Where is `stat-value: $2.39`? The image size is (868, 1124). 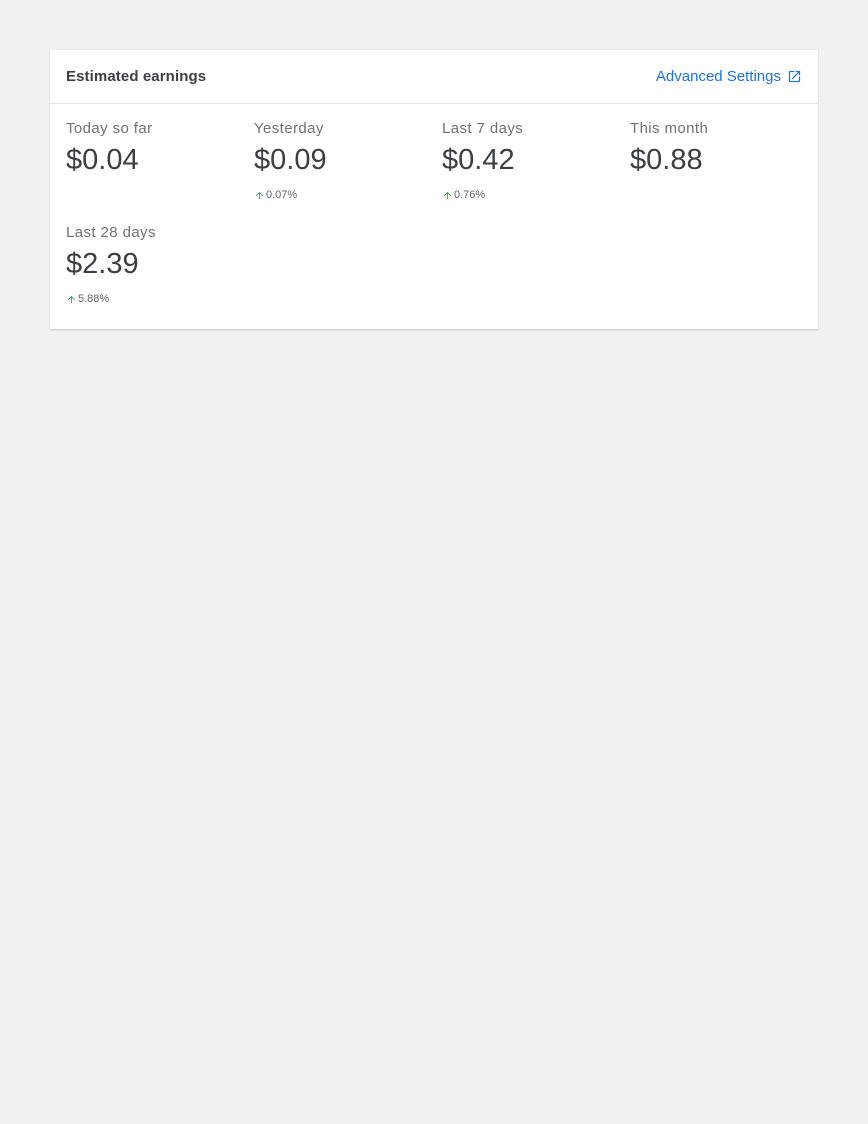 stat-value: $2.39 is located at coordinates (102, 264).